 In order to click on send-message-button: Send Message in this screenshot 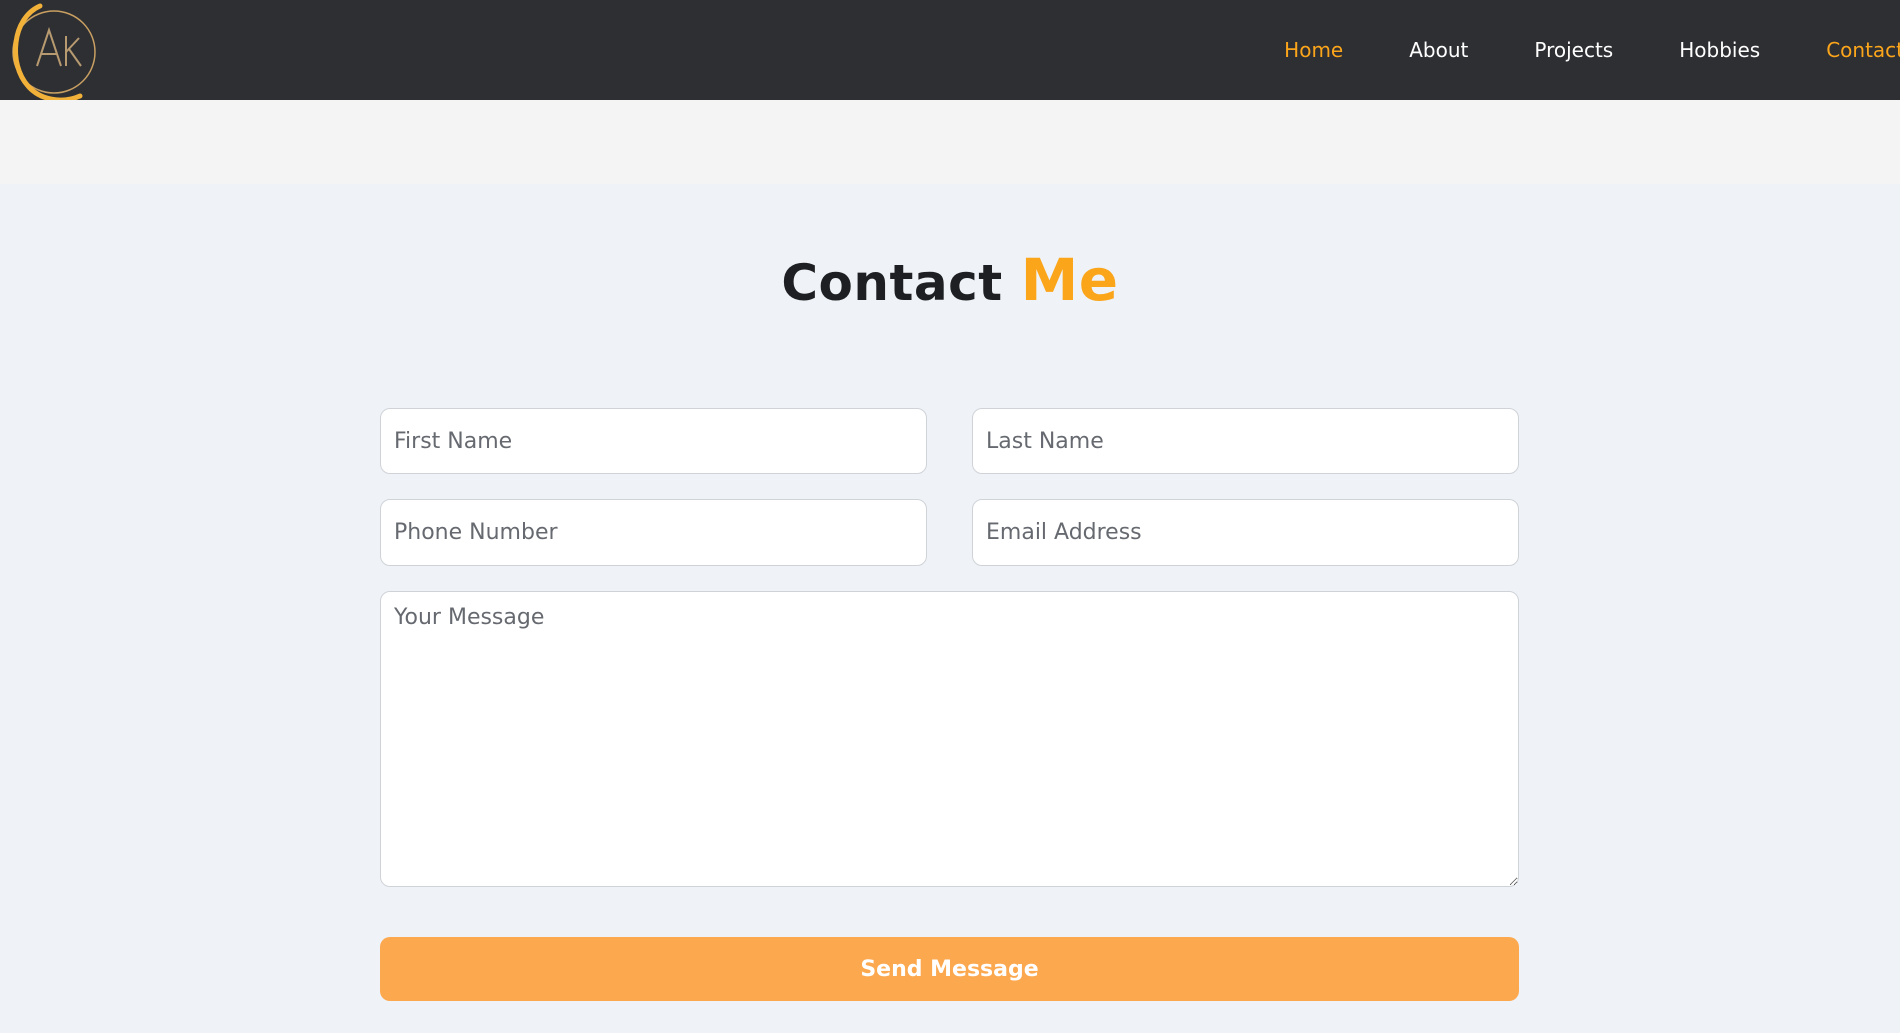, I will do `click(949, 969)`.